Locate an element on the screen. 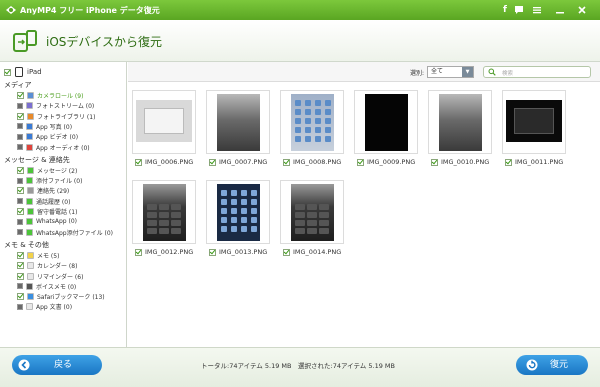 This screenshot has width=600, height=387. sidebar-item: カメラロール (9) is located at coordinates (50, 95).